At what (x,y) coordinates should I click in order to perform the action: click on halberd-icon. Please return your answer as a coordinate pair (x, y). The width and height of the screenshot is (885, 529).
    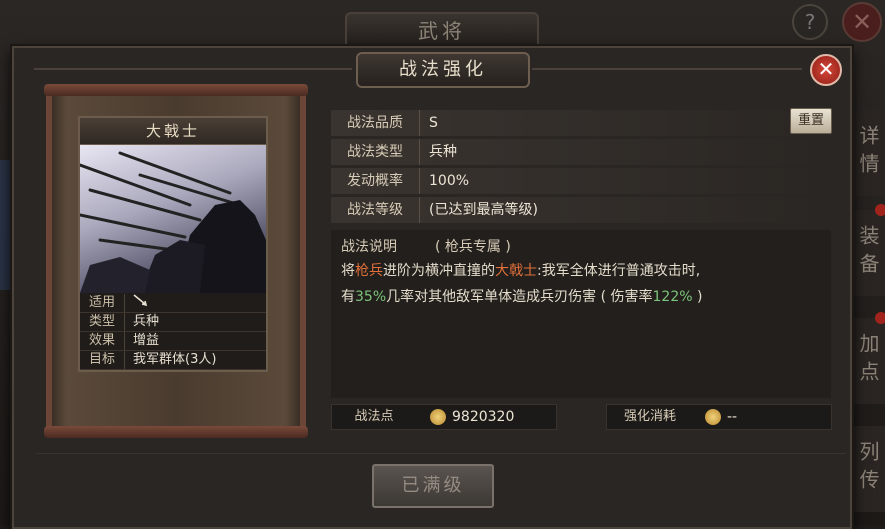
    Looking at the image, I should click on (136, 302).